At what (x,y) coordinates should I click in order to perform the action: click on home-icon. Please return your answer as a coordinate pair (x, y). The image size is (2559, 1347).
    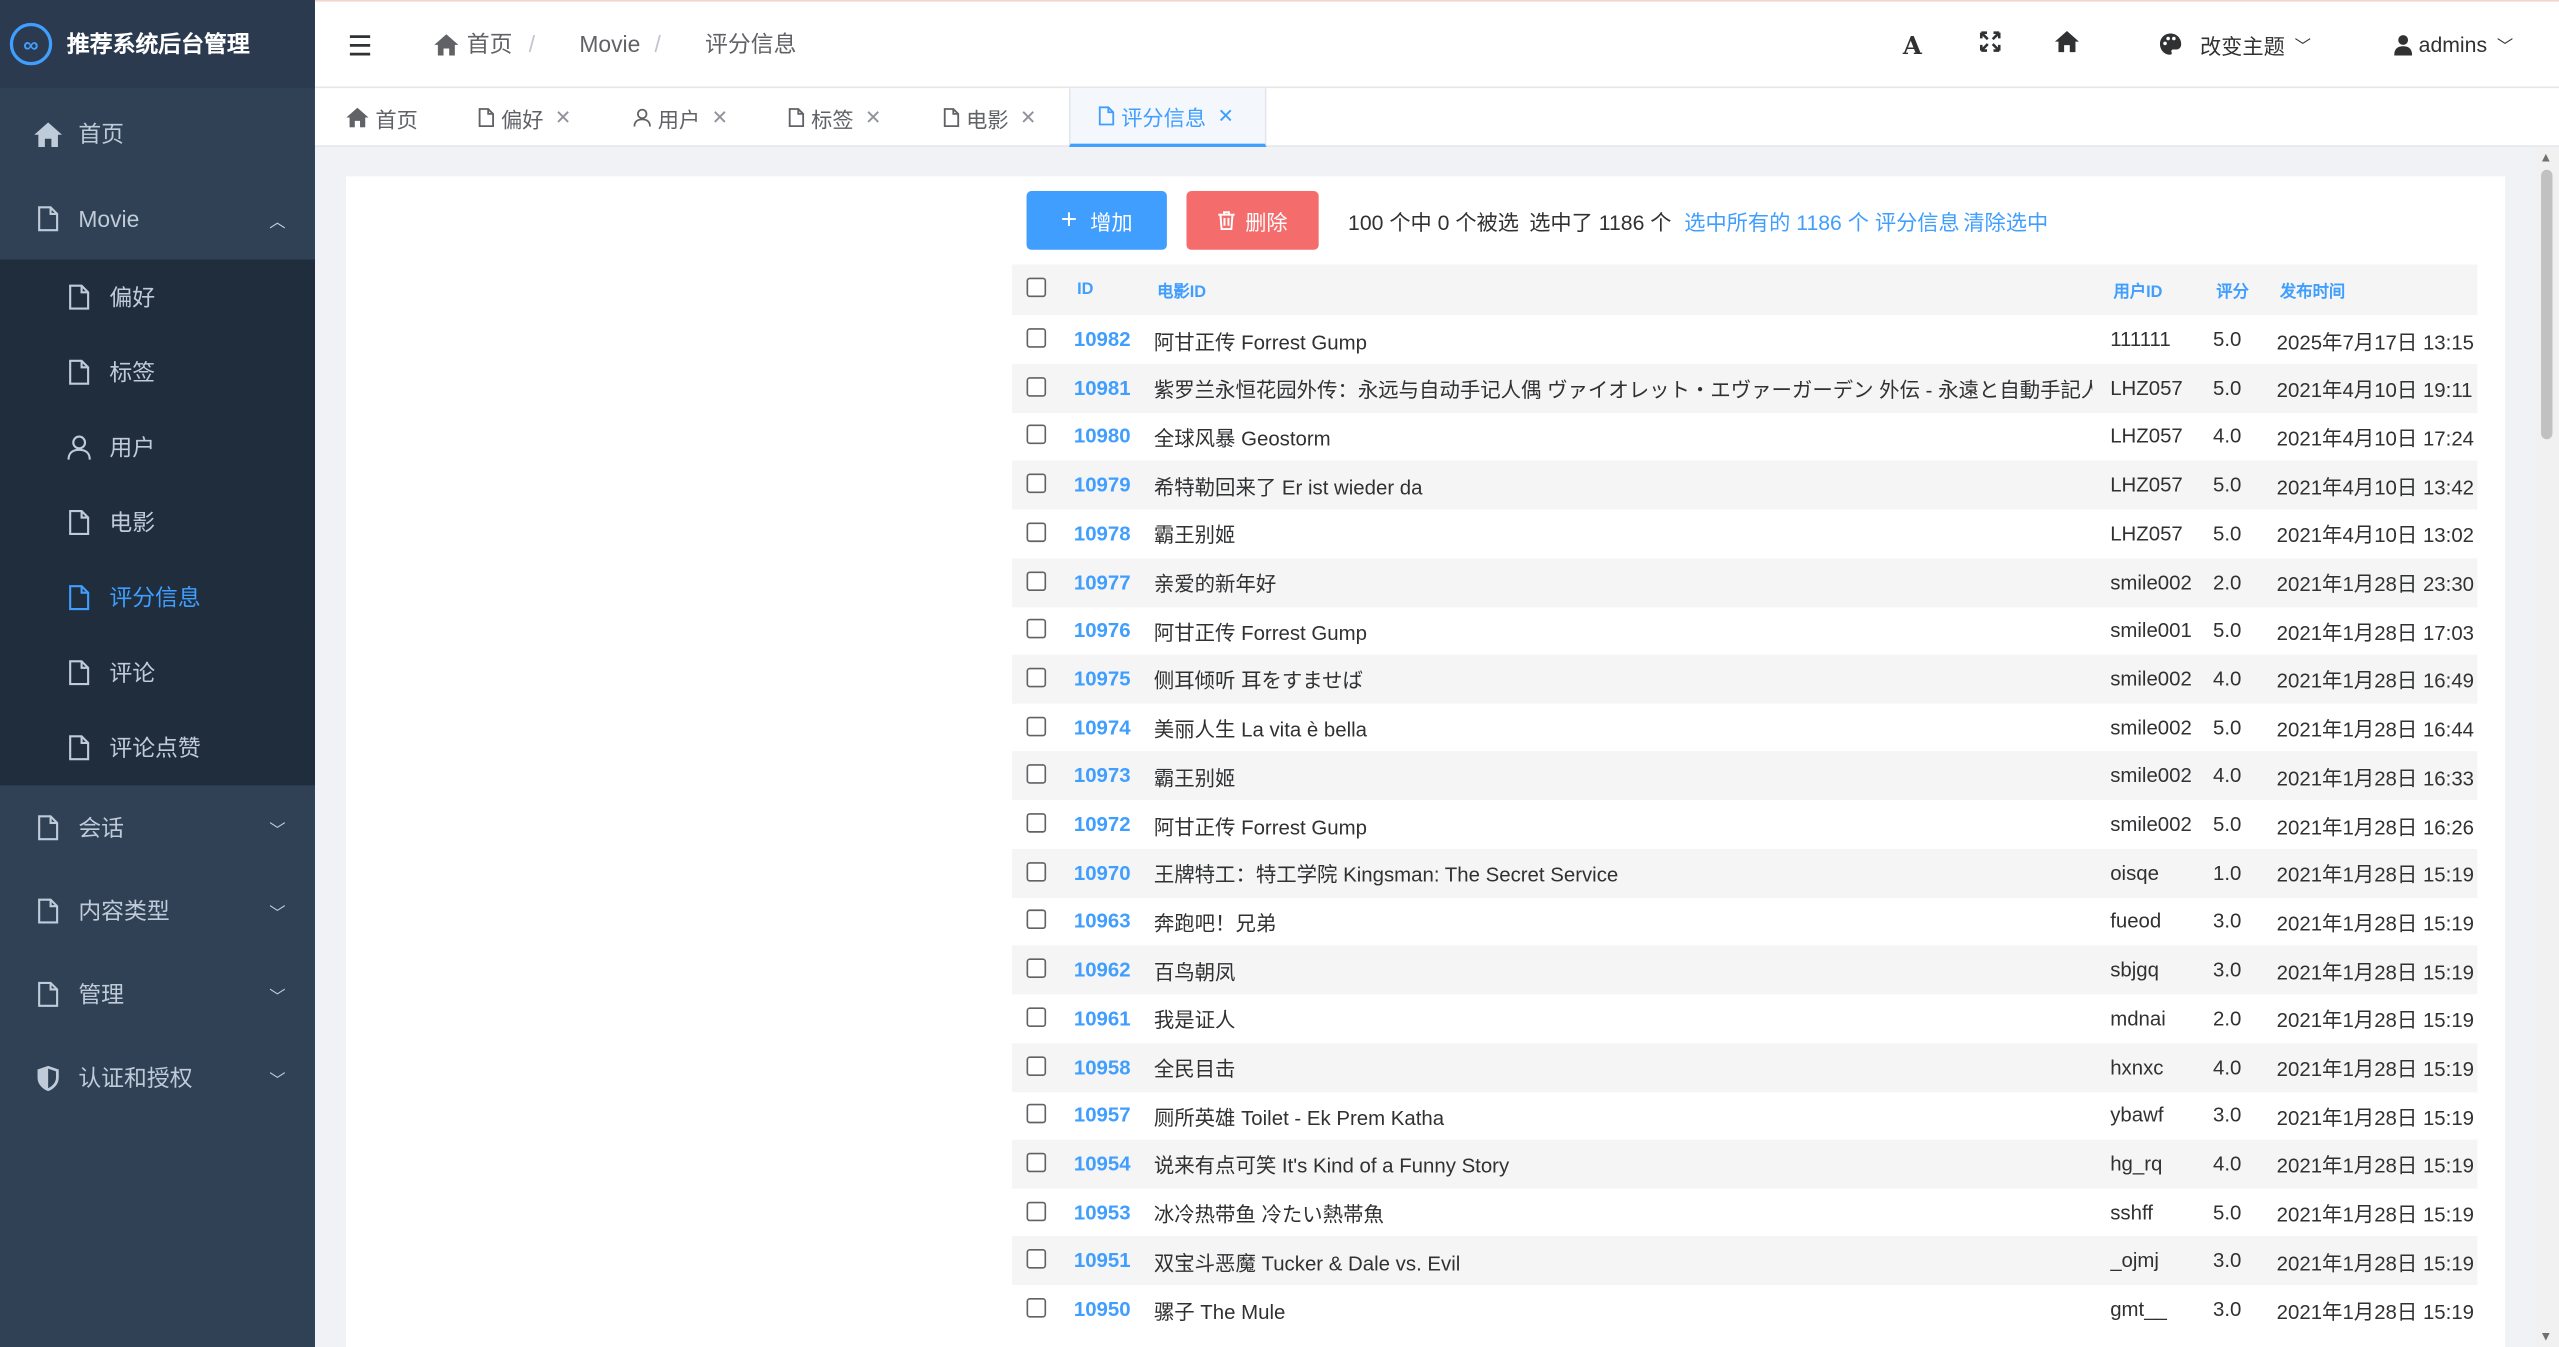
    Looking at the image, I should click on (2066, 45).